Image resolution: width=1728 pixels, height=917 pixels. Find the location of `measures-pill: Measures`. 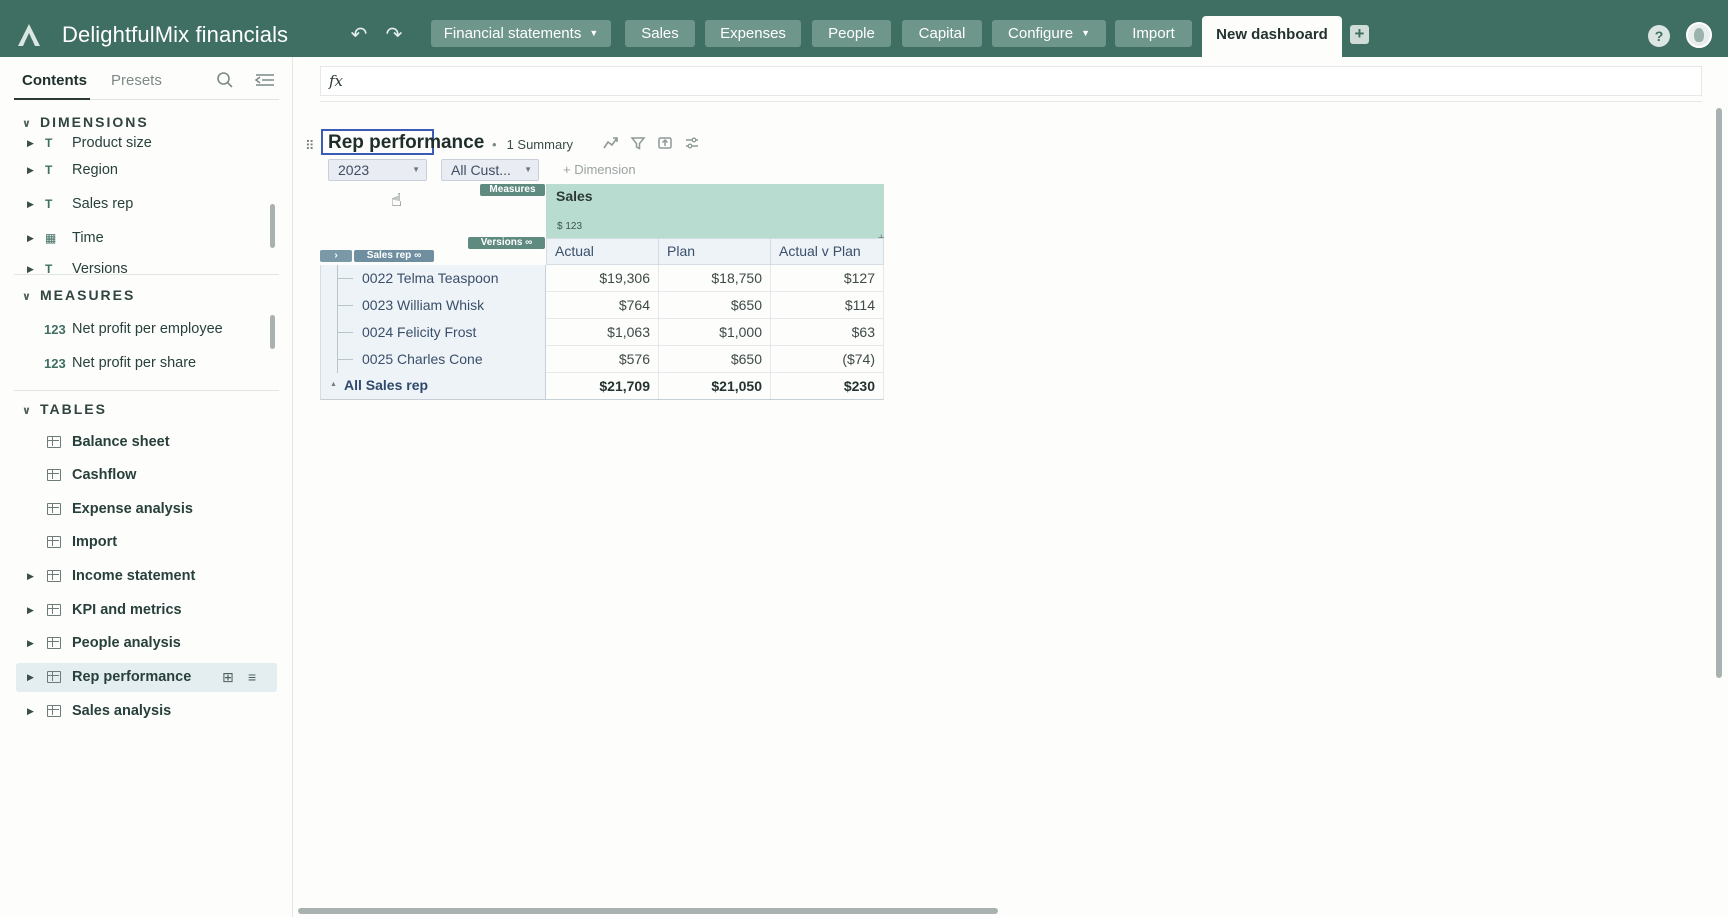

measures-pill: Measures is located at coordinates (512, 190).